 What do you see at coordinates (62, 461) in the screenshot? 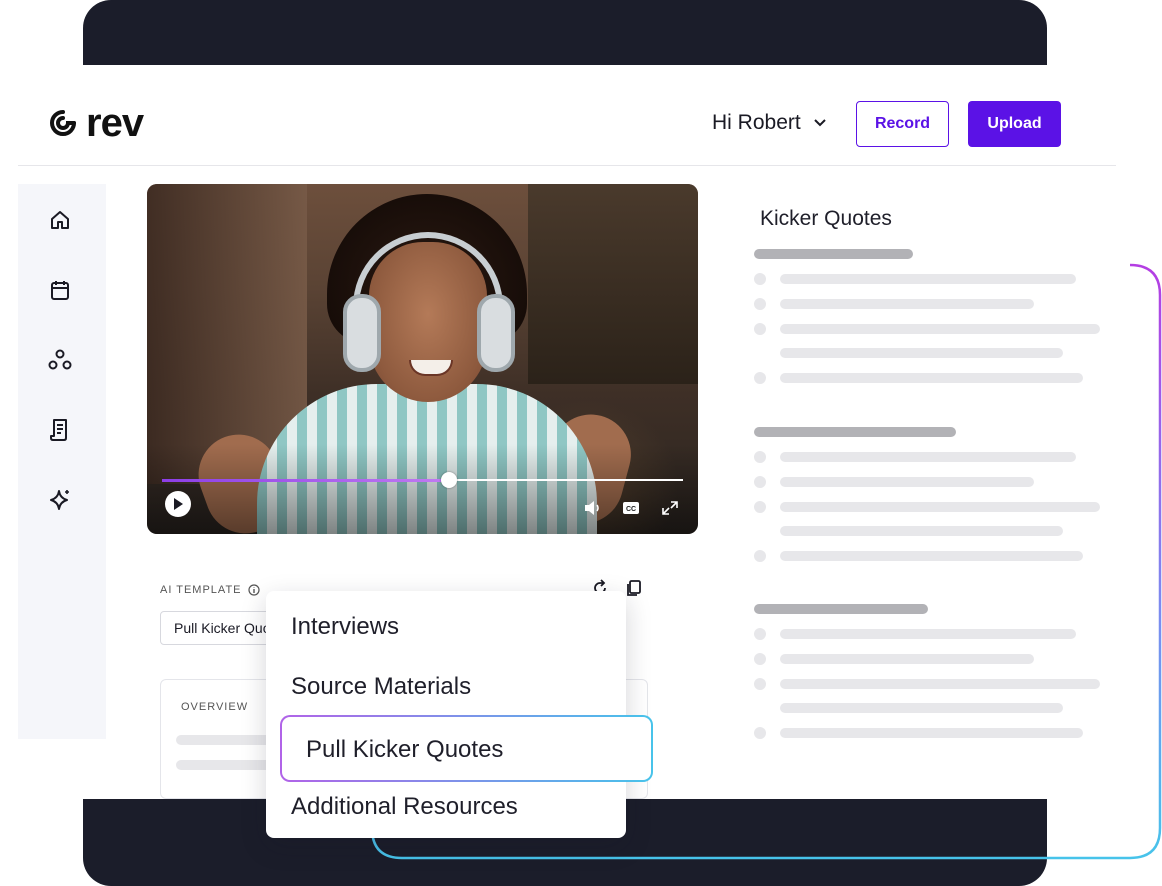
I see `sidebar` at bounding box center [62, 461].